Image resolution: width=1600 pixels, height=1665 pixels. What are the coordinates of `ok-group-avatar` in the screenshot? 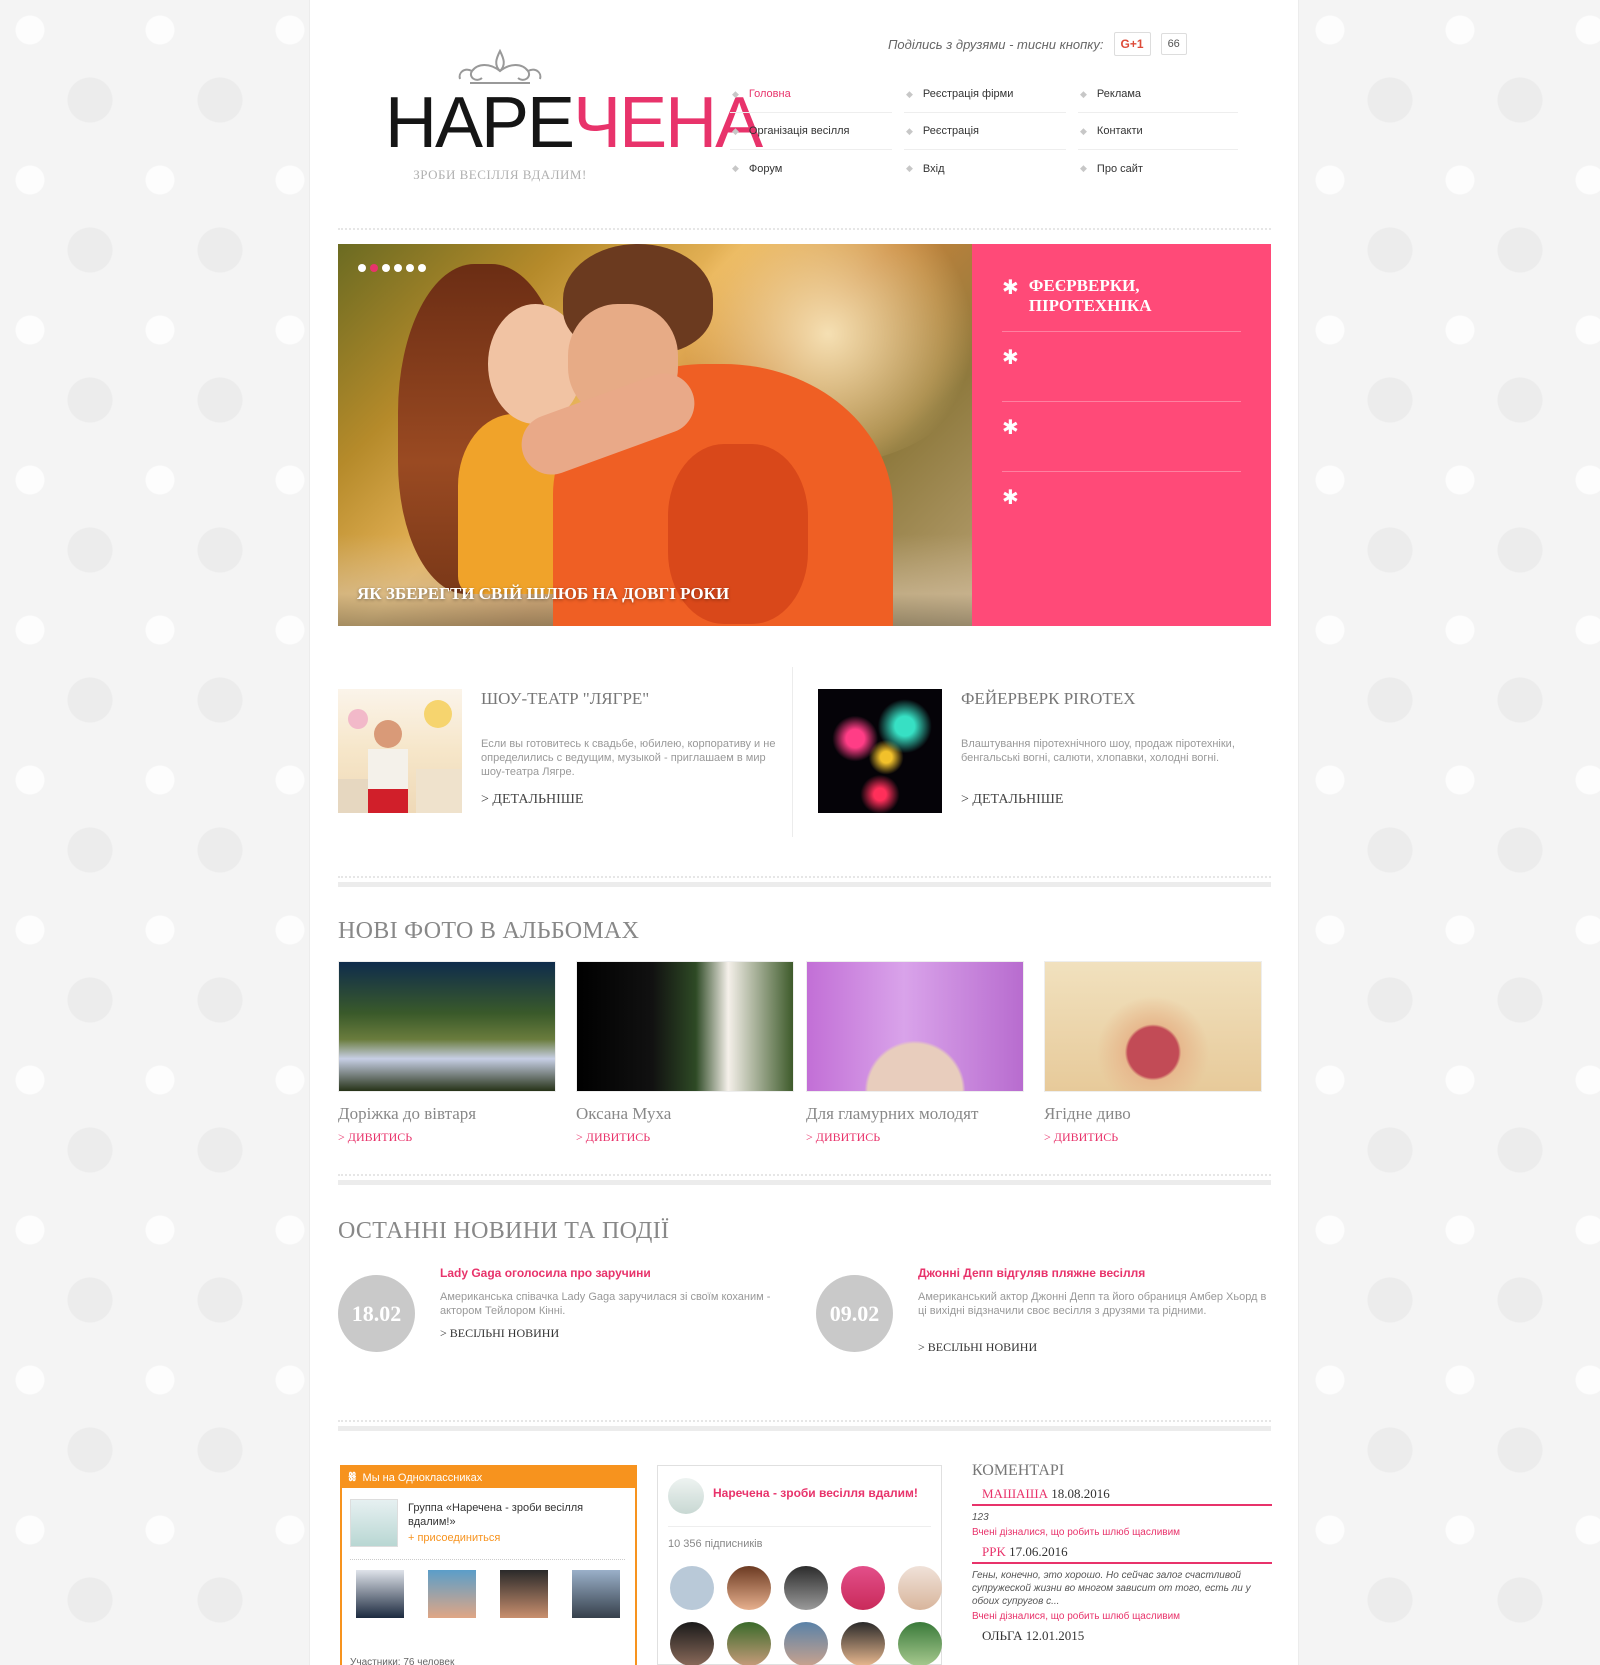 It's located at (374, 1523).